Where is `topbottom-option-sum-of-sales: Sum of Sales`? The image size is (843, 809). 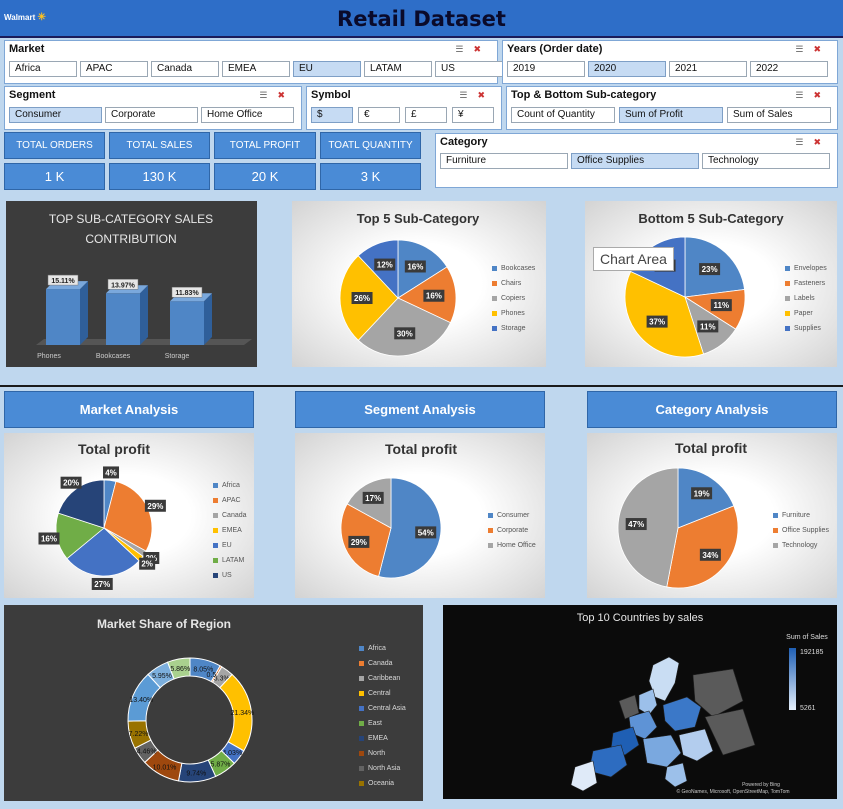
topbottom-option-sum-of-sales: Sum of Sales is located at coordinates (779, 115).